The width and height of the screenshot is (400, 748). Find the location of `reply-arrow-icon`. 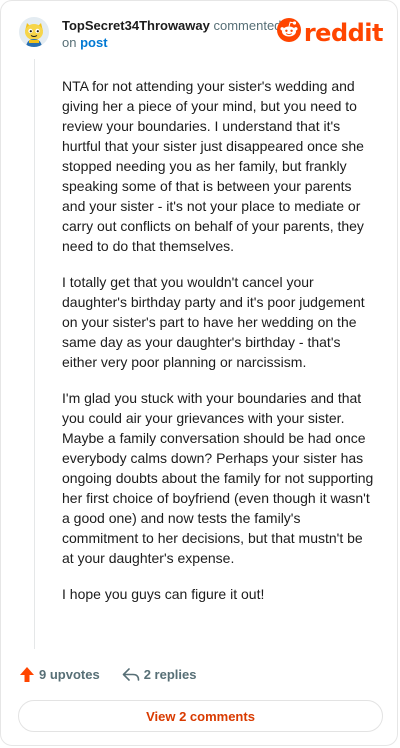

reply-arrow-icon is located at coordinates (131, 675).